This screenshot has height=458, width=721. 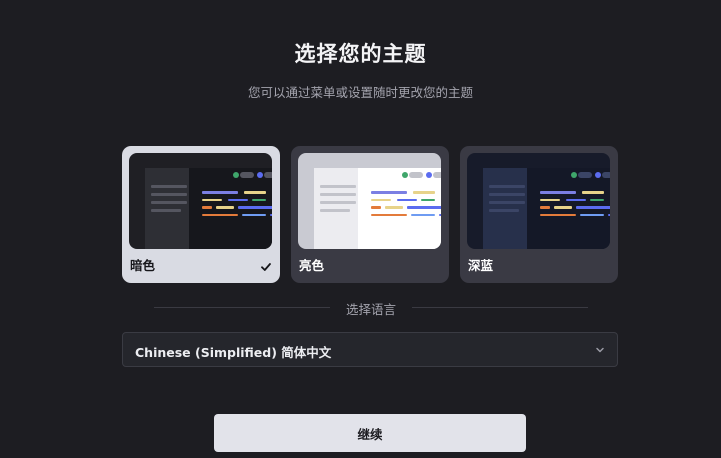 What do you see at coordinates (143, 265) in the screenshot?
I see `theme-label: 暗色` at bounding box center [143, 265].